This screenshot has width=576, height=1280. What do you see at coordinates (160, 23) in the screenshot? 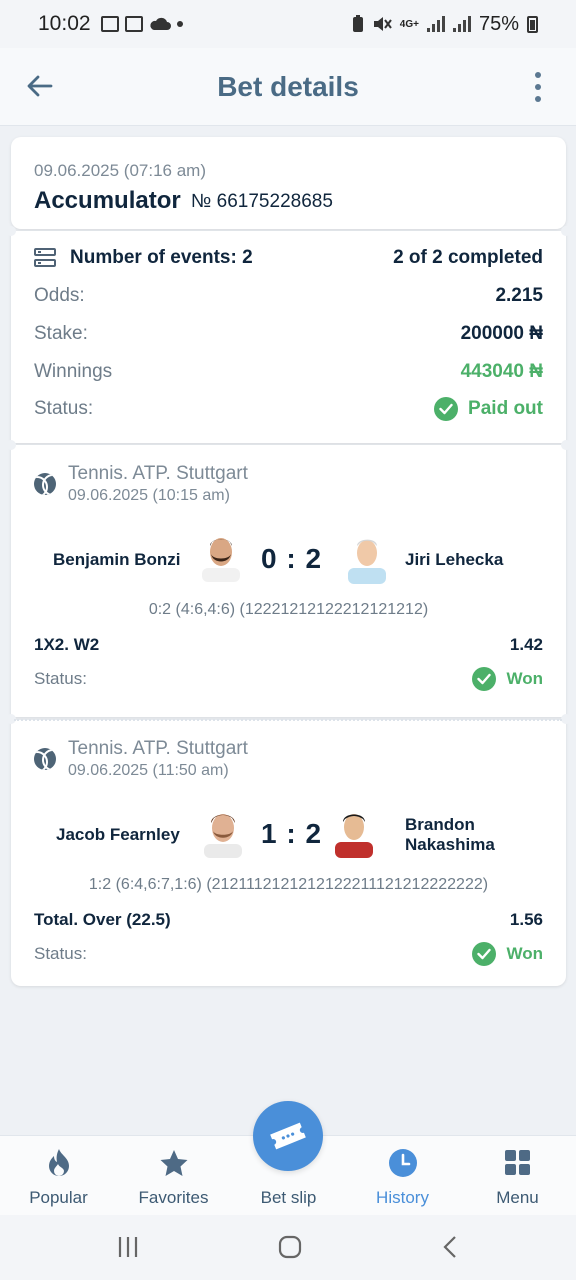
I see `cloud-icon` at bounding box center [160, 23].